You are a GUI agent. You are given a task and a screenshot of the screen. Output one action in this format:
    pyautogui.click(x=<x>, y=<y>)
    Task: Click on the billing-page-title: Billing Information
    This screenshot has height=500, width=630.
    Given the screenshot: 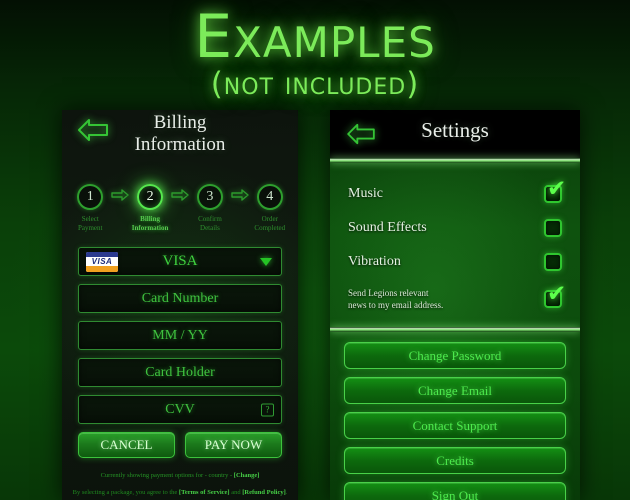 What is the action you would take?
    pyautogui.click(x=180, y=134)
    